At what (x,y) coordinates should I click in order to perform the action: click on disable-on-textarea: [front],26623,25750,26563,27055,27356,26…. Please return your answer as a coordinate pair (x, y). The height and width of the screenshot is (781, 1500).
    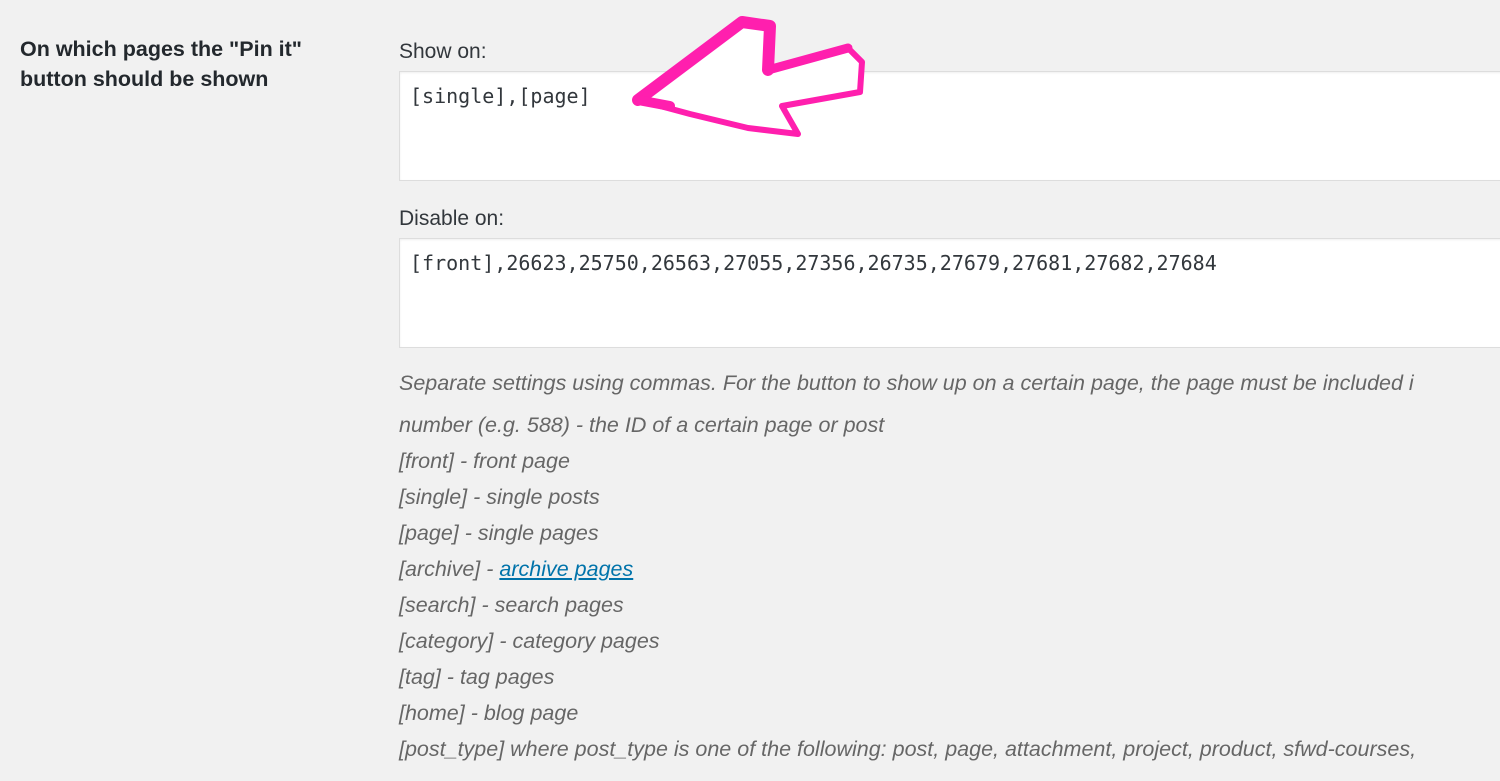
    Looking at the image, I should click on (949, 293).